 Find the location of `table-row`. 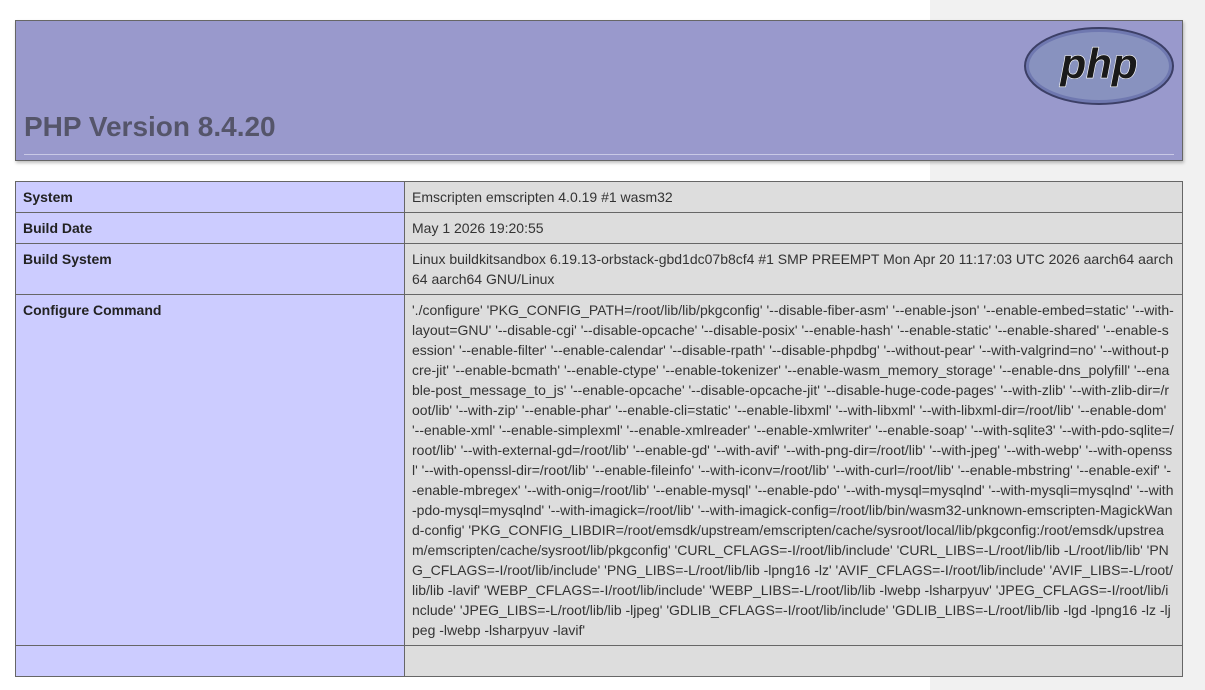

table-row is located at coordinates (599, 661).